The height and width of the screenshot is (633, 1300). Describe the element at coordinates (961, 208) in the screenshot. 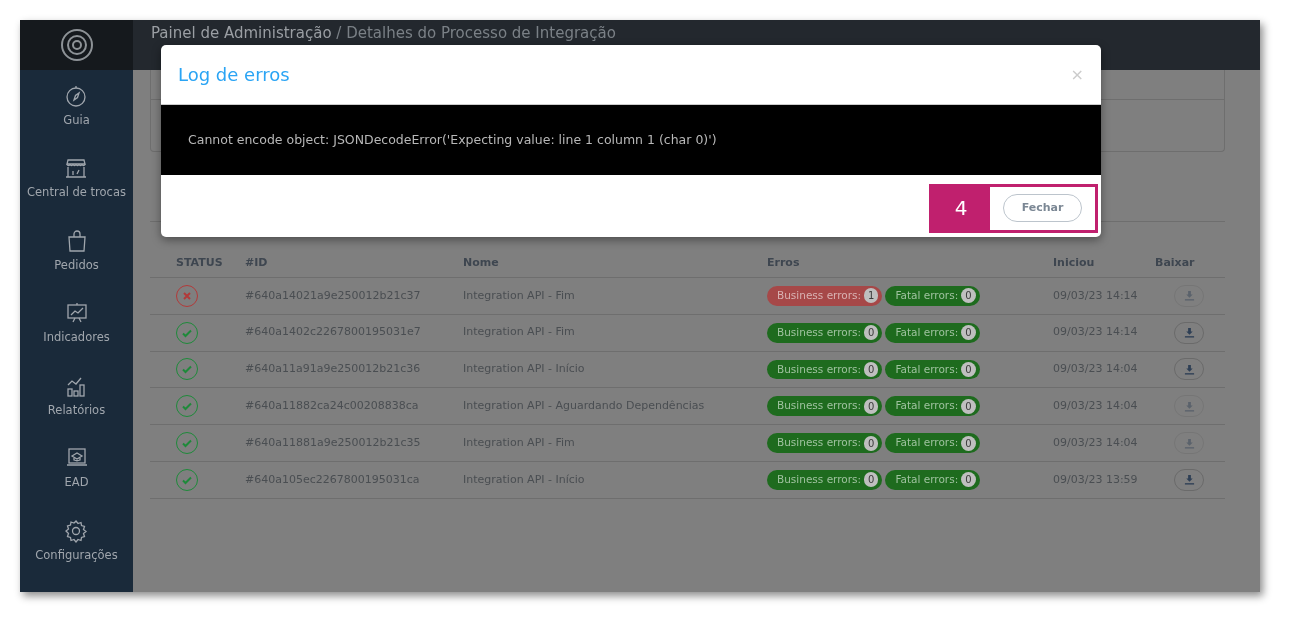

I see `callout-number: 4` at that location.